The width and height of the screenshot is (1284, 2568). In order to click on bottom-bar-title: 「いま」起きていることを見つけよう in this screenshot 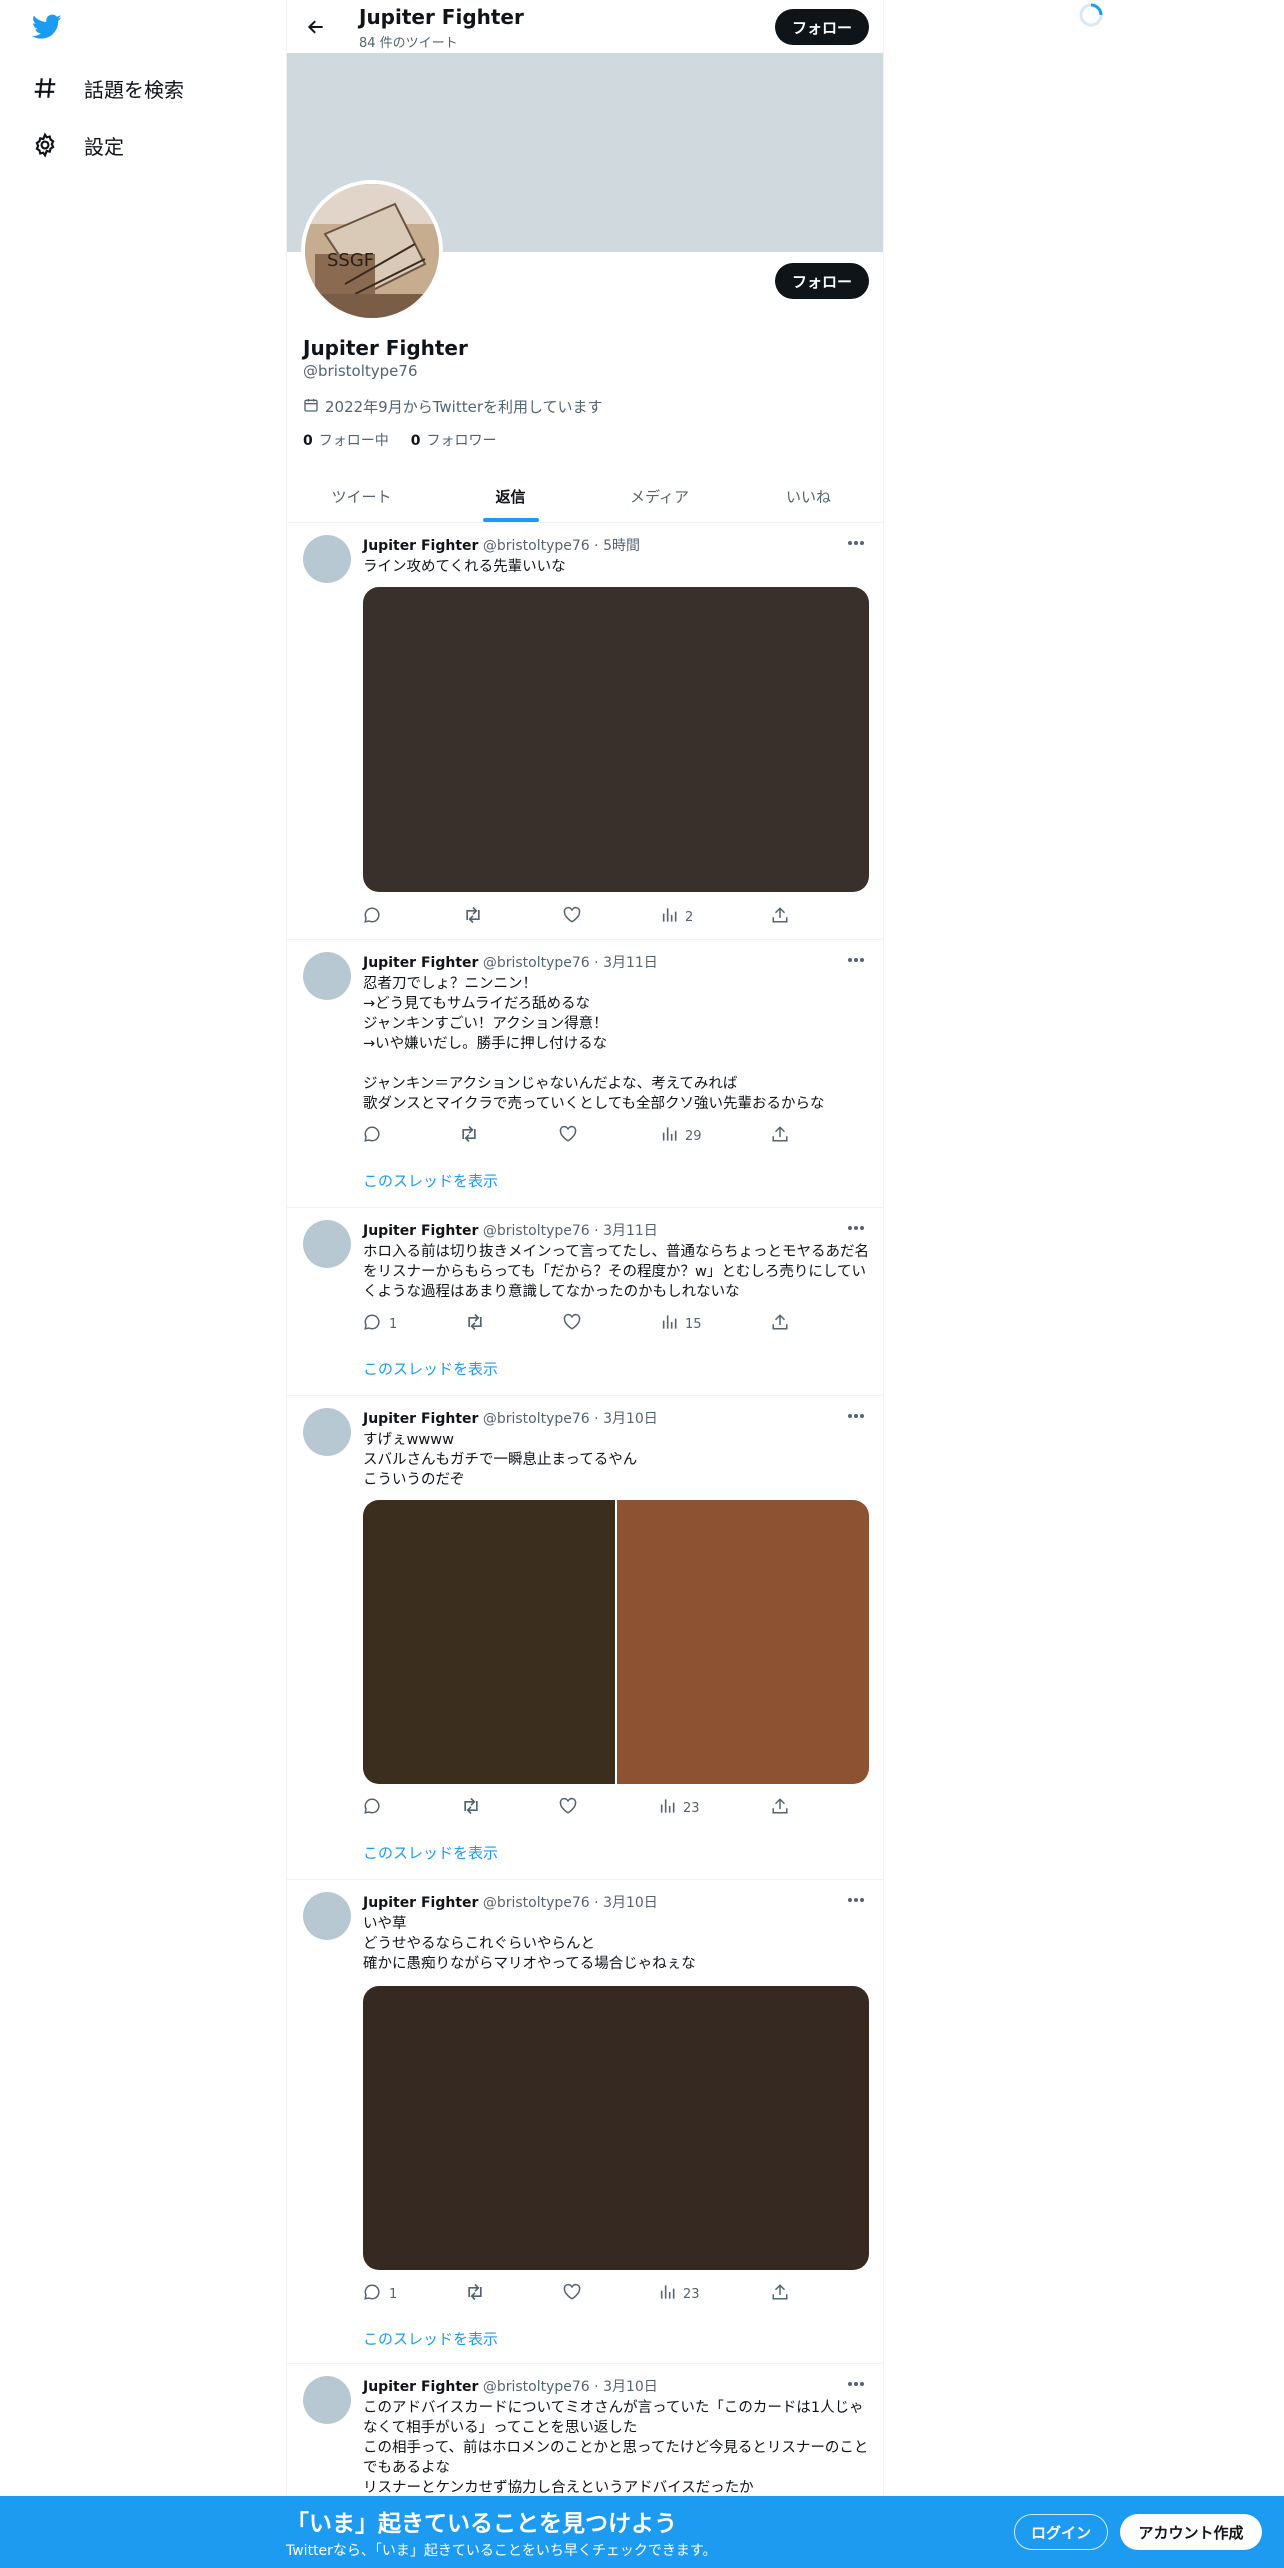, I will do `click(481, 2524)`.